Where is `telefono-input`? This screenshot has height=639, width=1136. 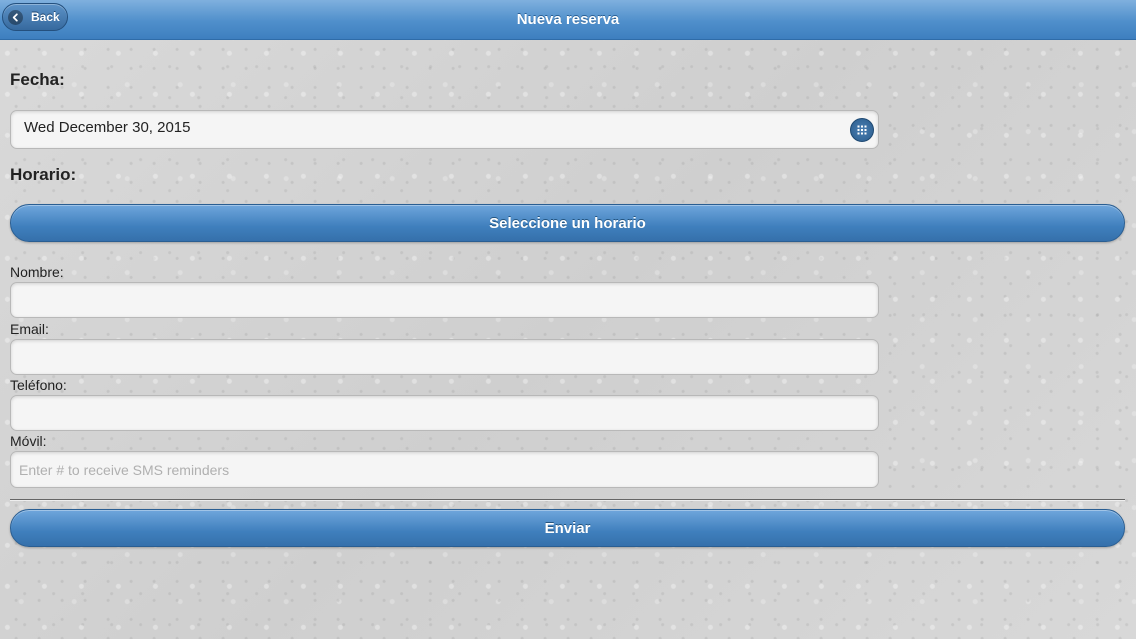
telefono-input is located at coordinates (444, 413).